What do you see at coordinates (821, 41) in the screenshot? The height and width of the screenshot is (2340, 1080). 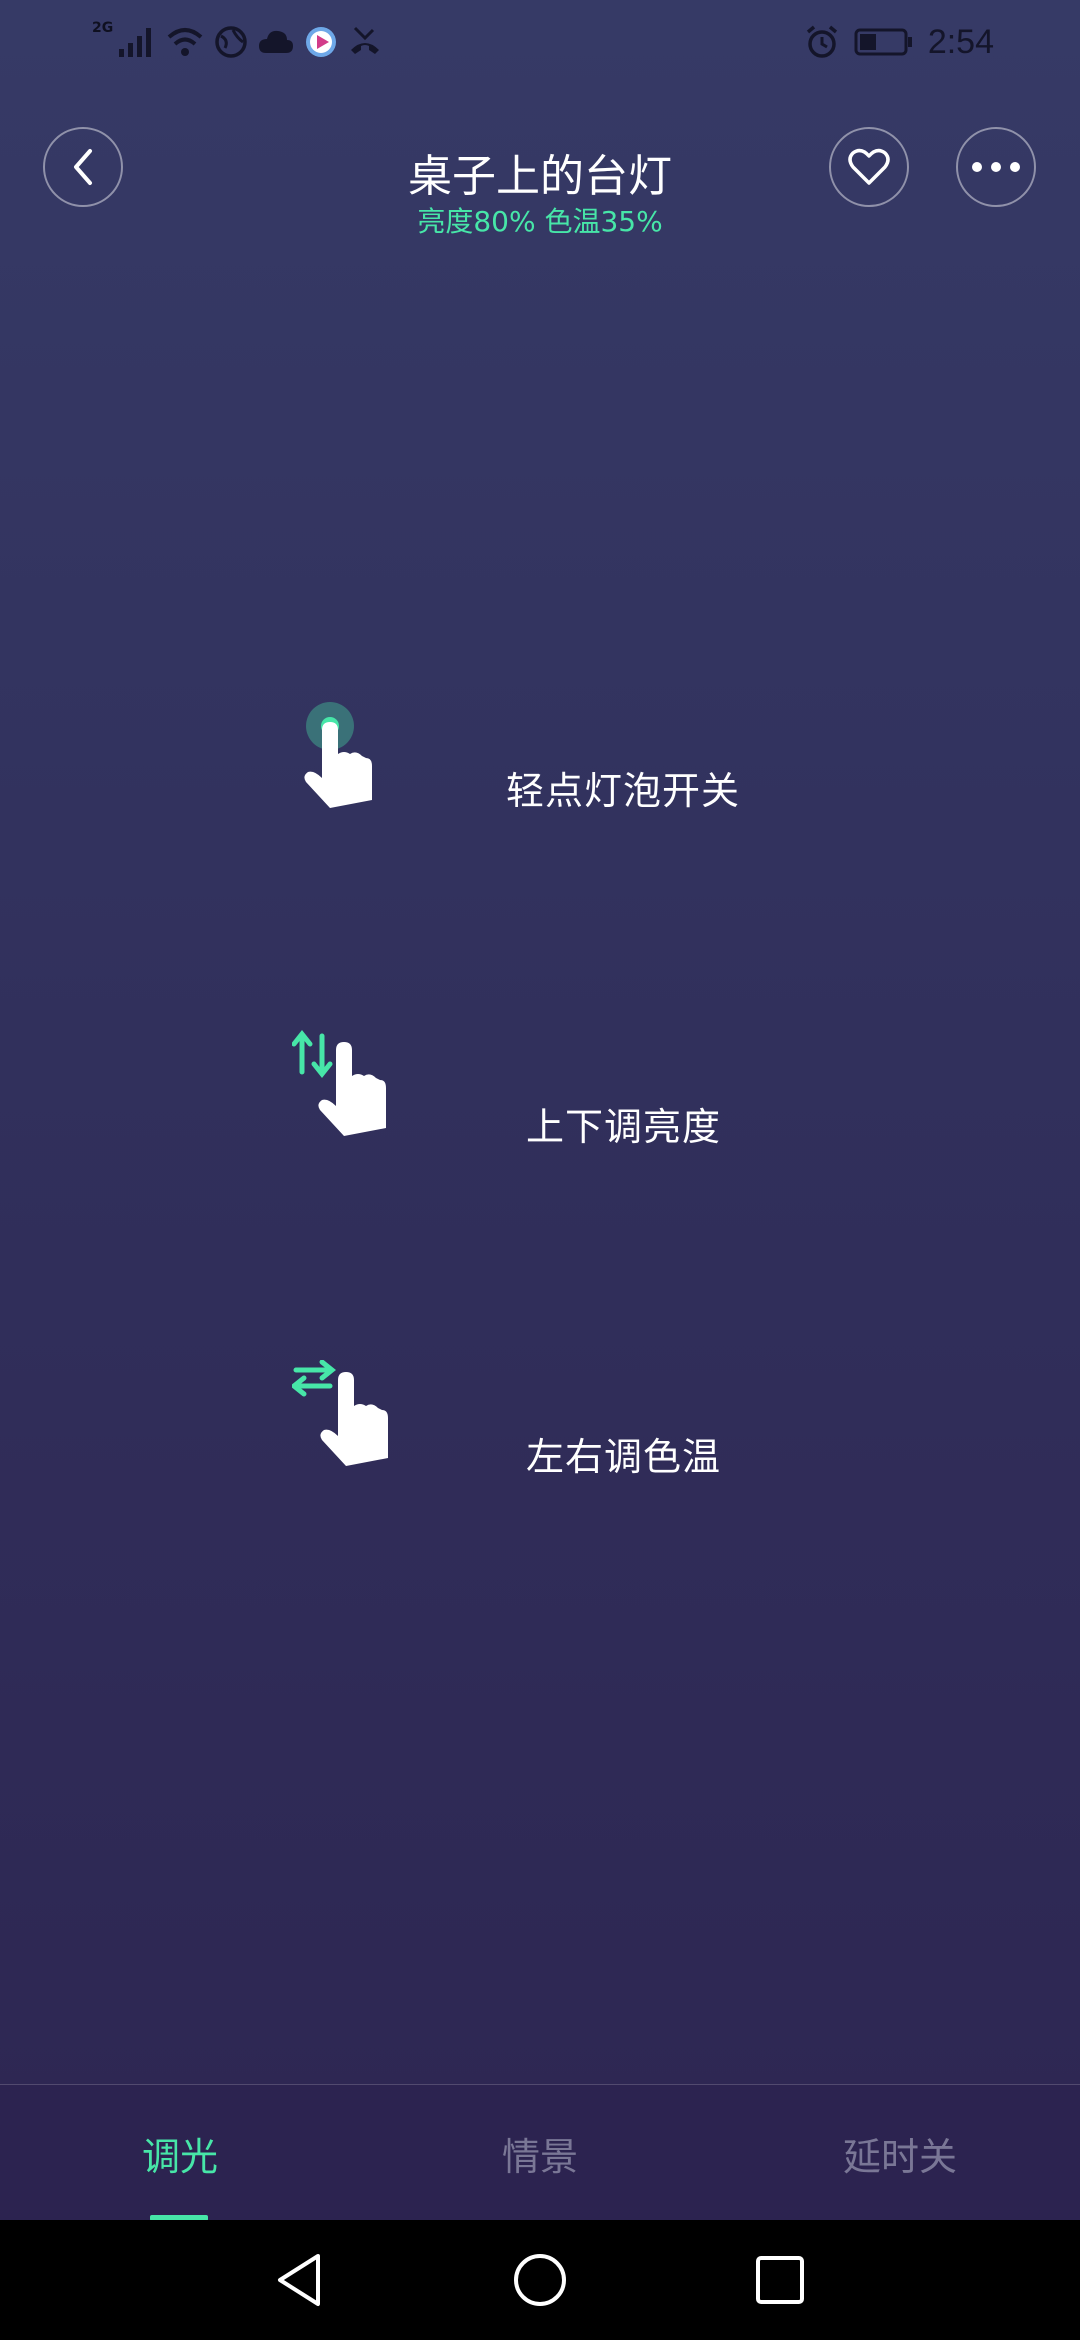 I see `alarm-icon` at bounding box center [821, 41].